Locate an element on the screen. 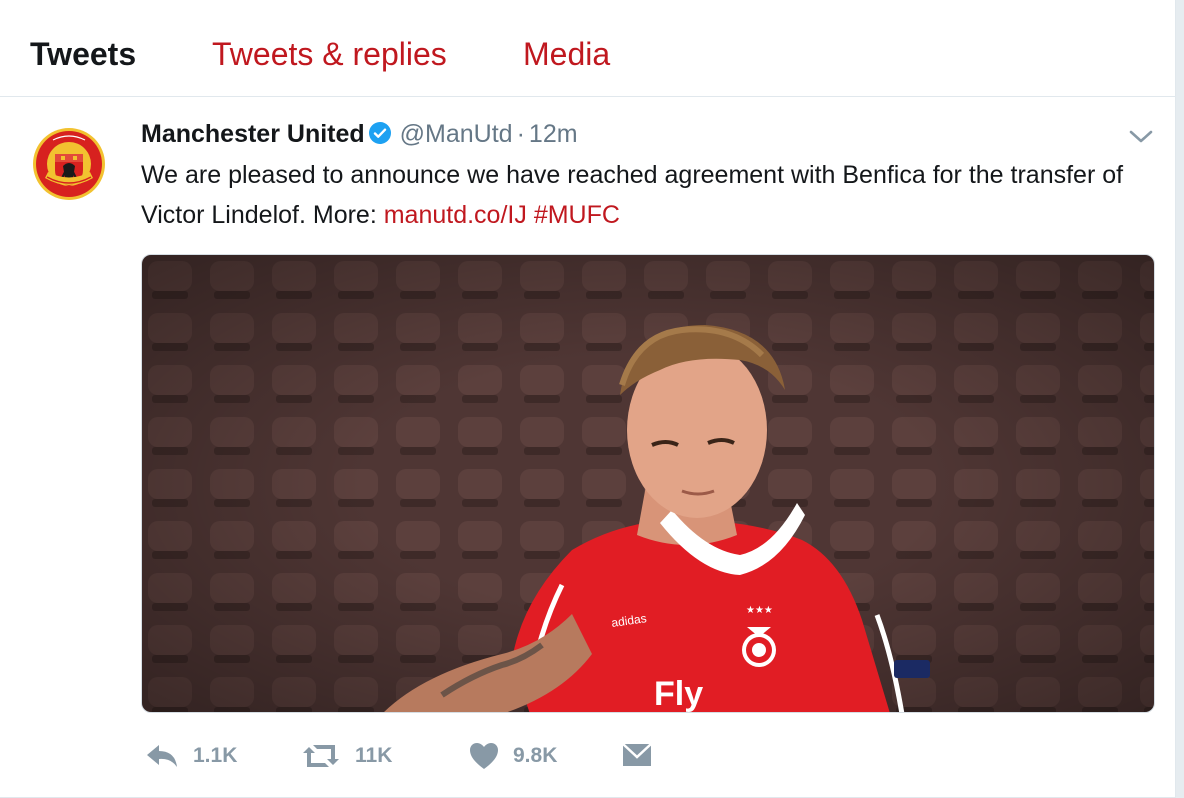 The width and height of the screenshot is (1184, 798). tab-media: Media is located at coordinates (566, 54).